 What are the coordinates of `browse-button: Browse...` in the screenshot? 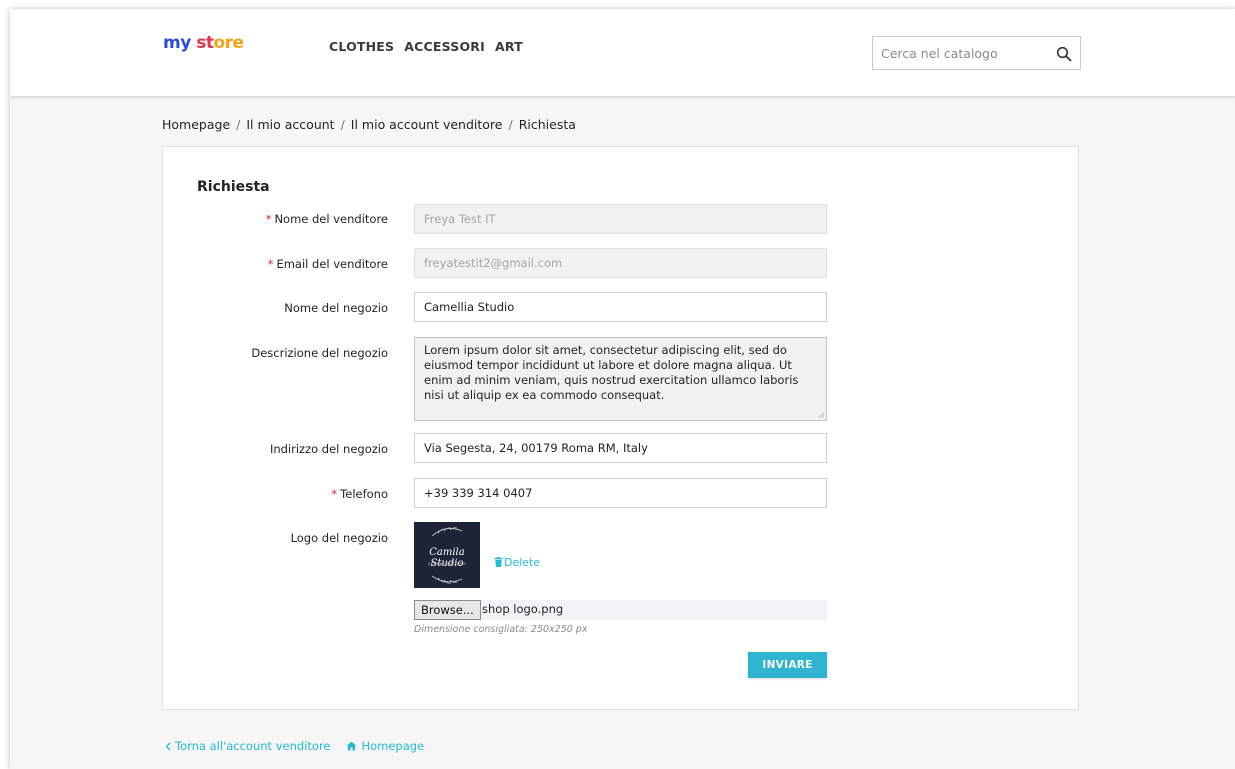 It's located at (447, 610).